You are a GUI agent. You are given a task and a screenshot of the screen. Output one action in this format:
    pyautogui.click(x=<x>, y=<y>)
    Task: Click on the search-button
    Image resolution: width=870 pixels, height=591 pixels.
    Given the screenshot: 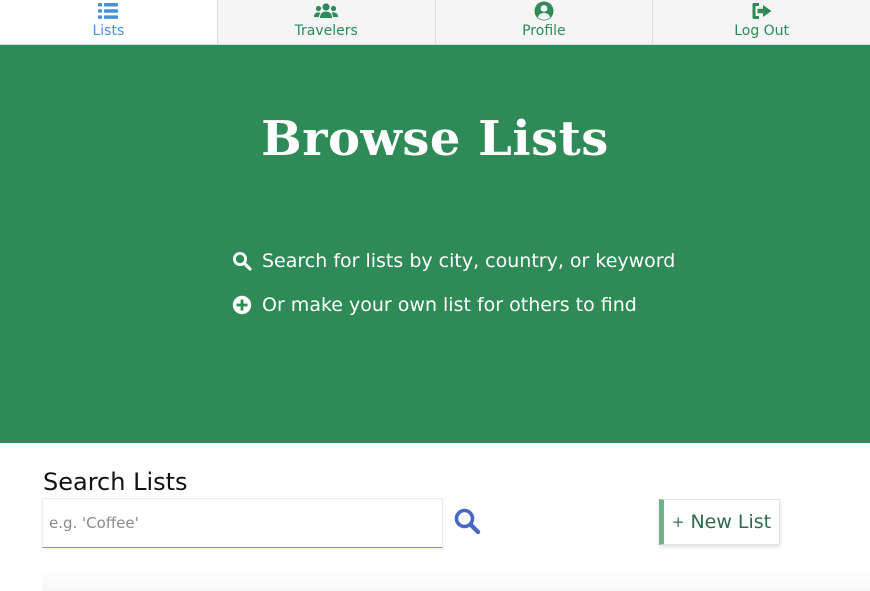 What is the action you would take?
    pyautogui.click(x=467, y=521)
    